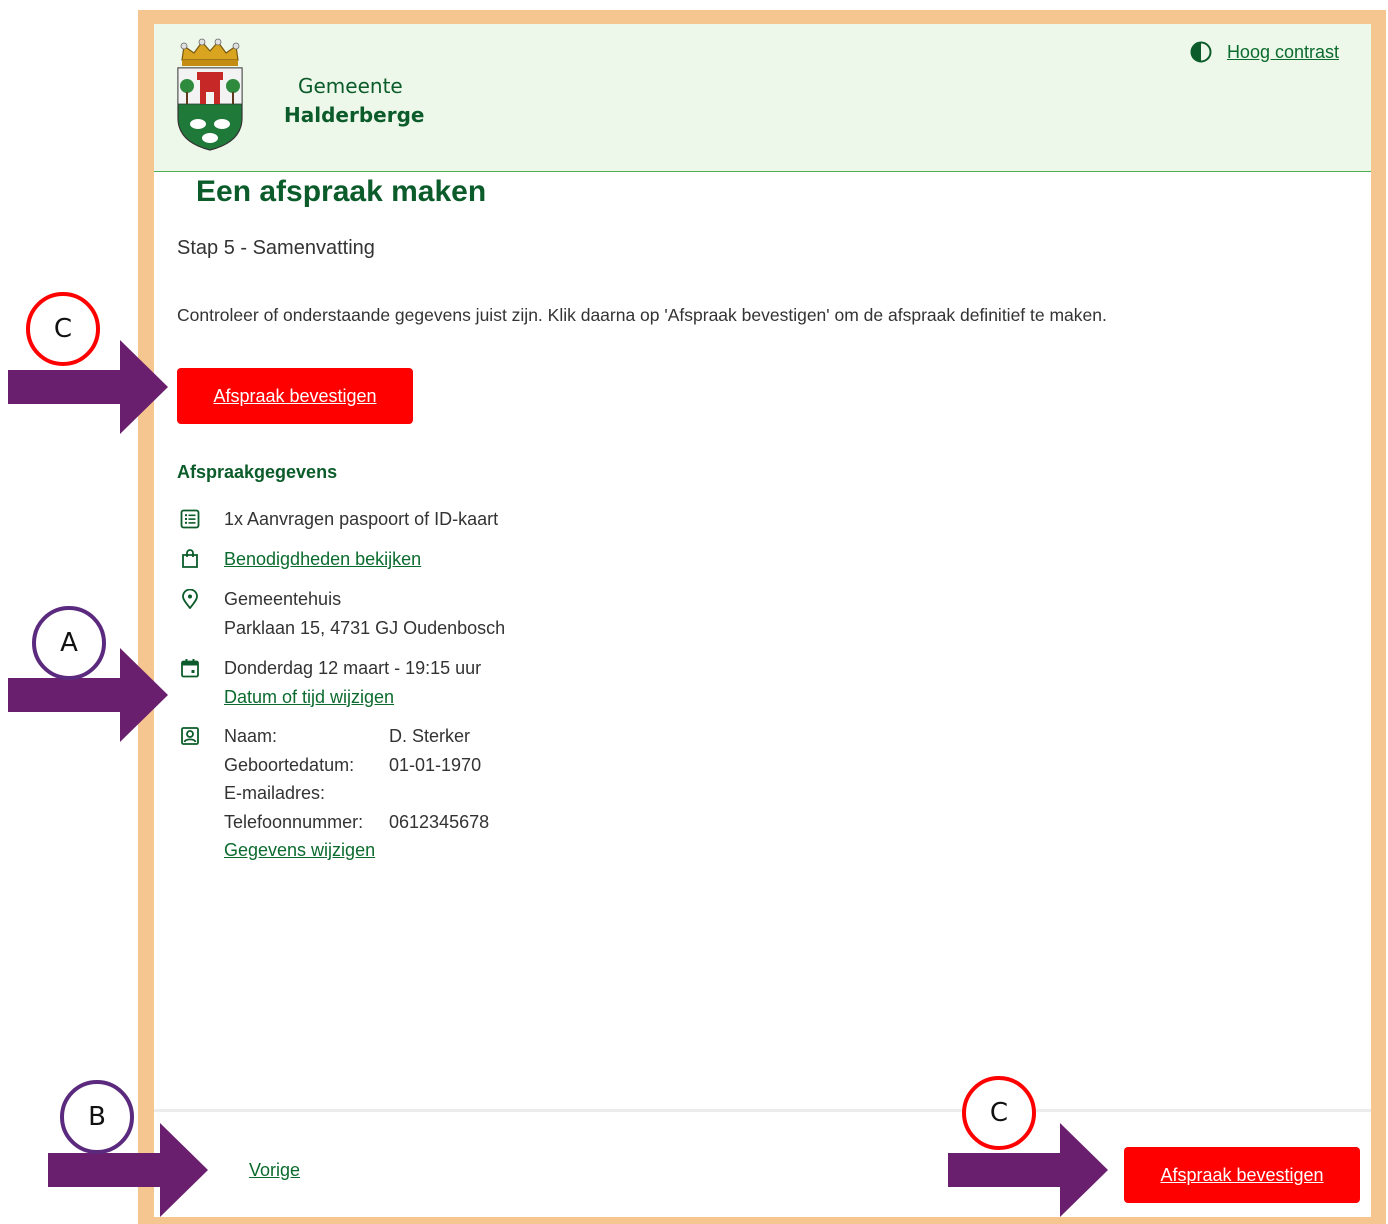 This screenshot has height=1224, width=1388. I want to click on coat-of-arms-logo, so click(210, 94).